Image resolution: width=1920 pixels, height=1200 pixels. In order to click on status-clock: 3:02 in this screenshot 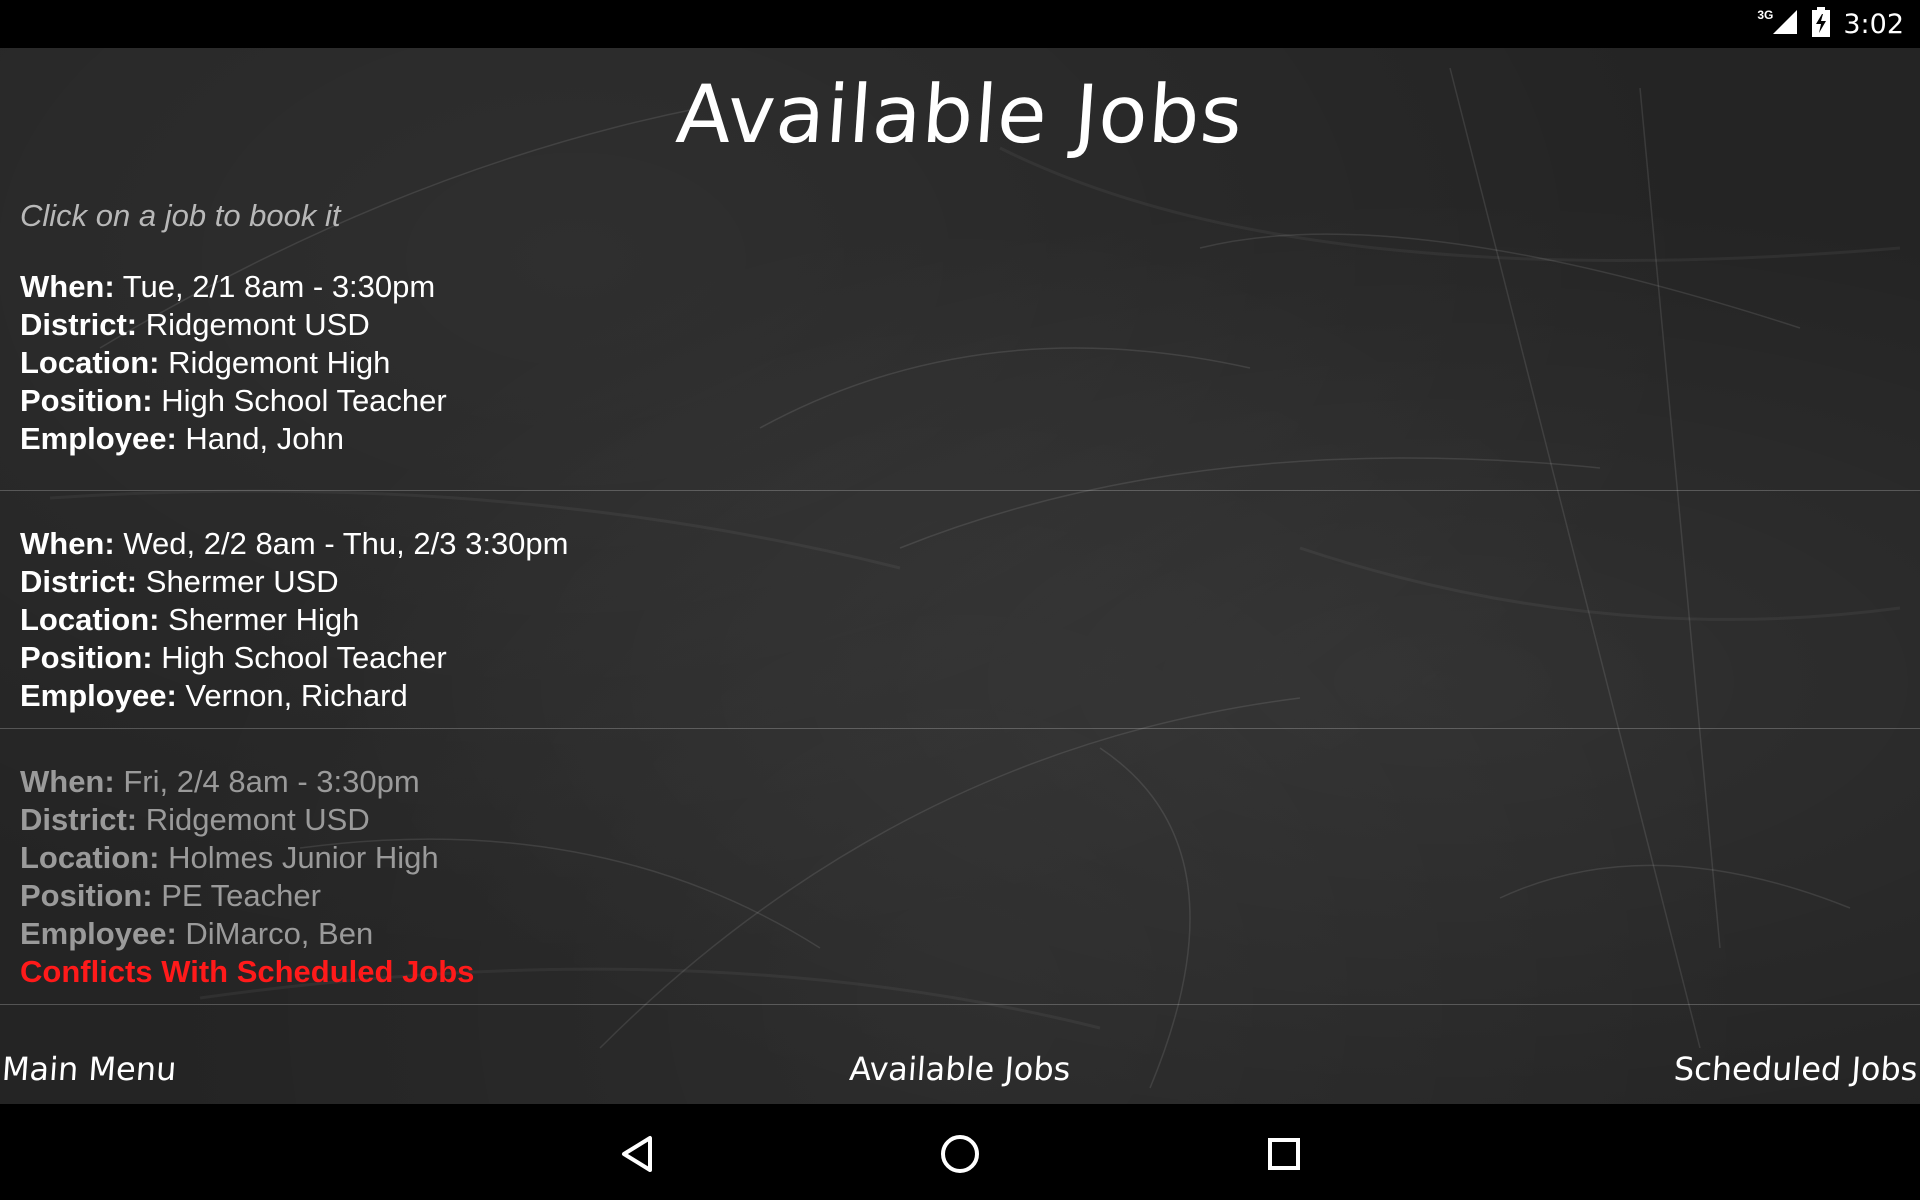, I will do `click(1873, 24)`.